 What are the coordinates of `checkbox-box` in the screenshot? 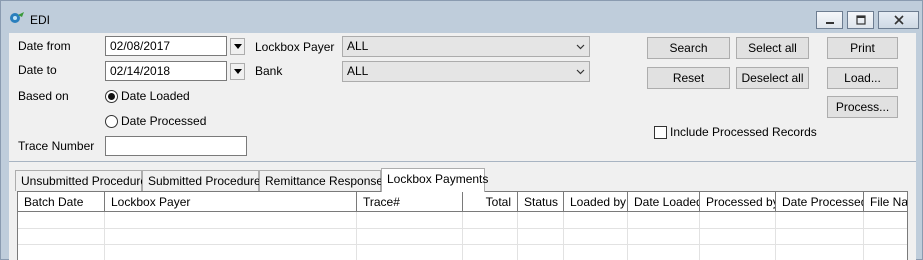 It's located at (660, 132).